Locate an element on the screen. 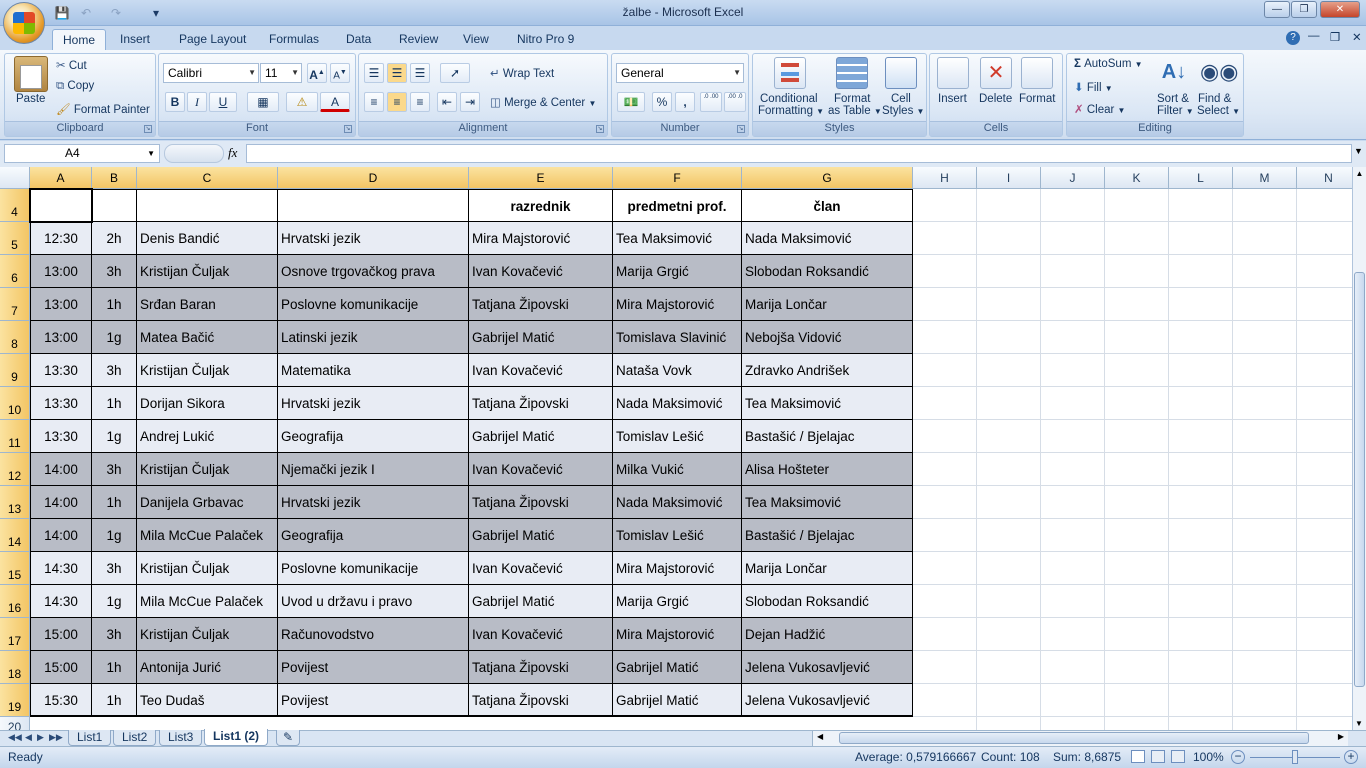 This screenshot has width=1366, height=768. font-name-select: Calibri ▼ is located at coordinates (211, 73).